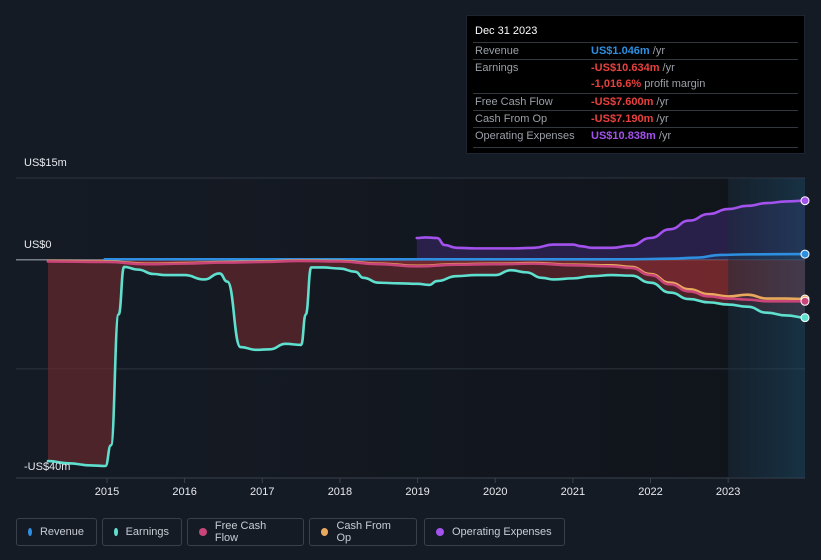 Image resolution: width=821 pixels, height=560 pixels. I want to click on tooltip-label: Free Cash Flow, so click(514, 102).